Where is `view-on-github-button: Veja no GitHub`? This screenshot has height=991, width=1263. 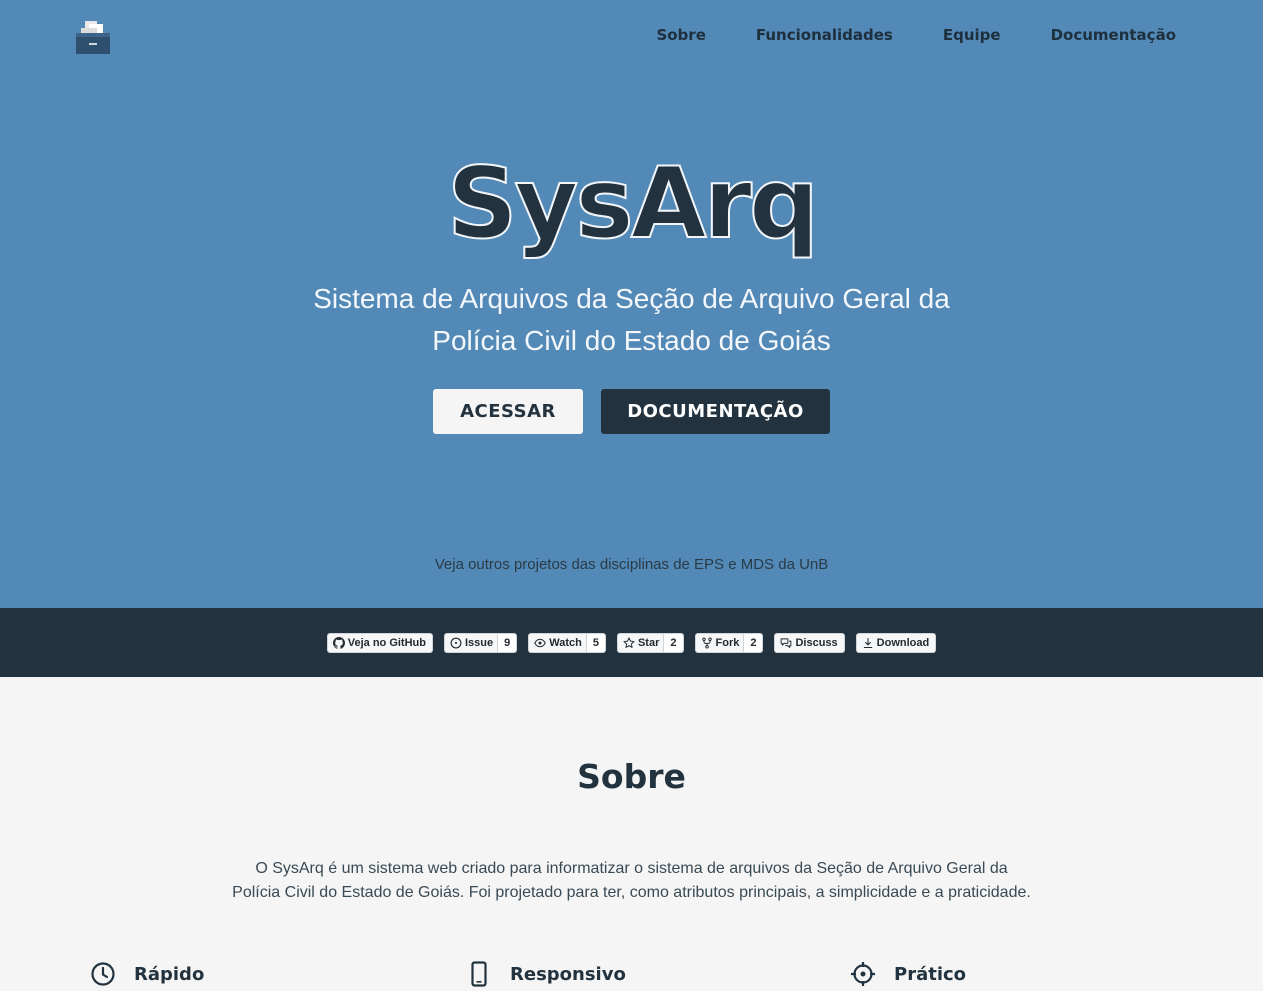
view-on-github-button: Veja no GitHub is located at coordinates (379, 642).